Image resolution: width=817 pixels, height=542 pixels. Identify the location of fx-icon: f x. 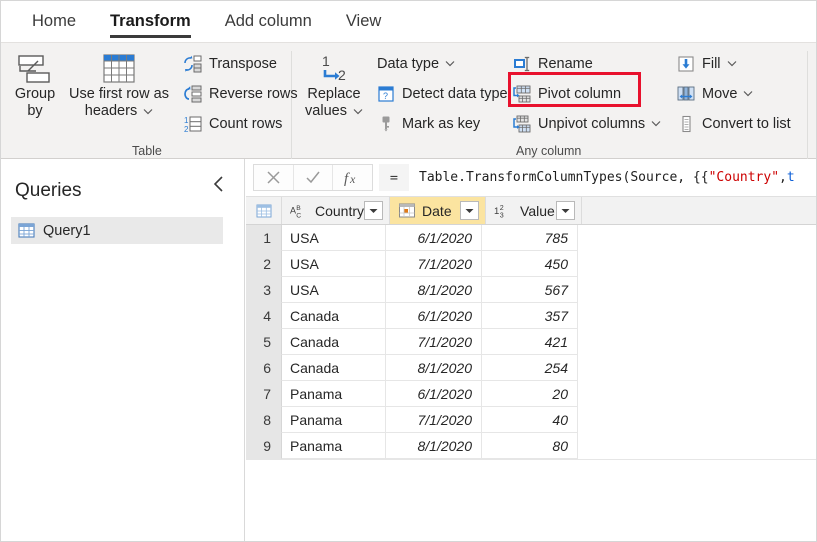
(352, 177).